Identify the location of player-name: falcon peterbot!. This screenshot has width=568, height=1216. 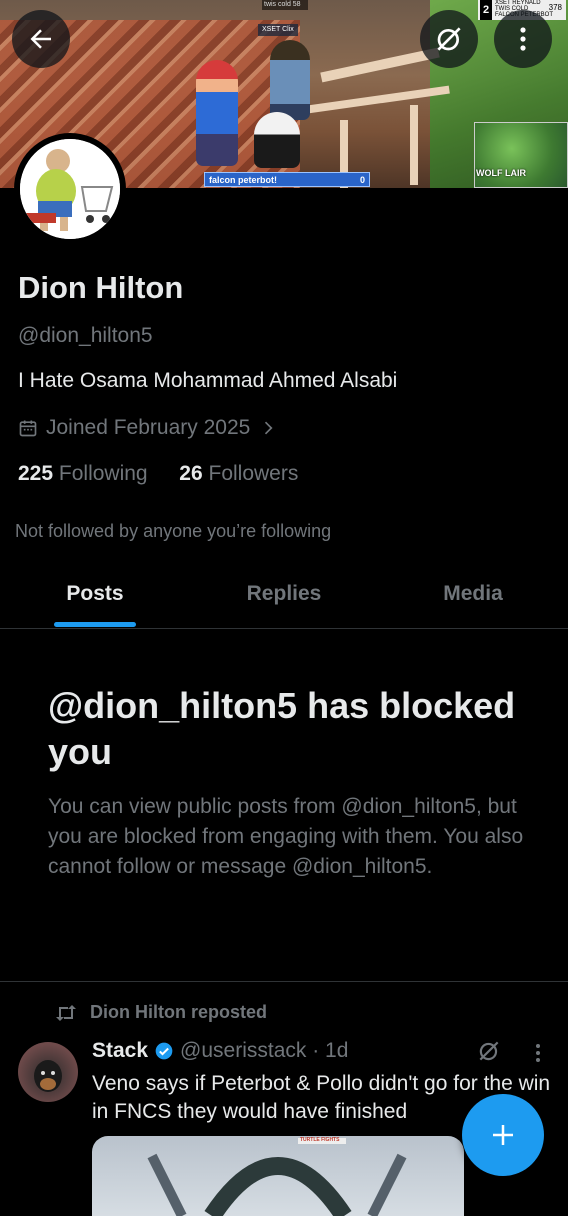
(243, 180).